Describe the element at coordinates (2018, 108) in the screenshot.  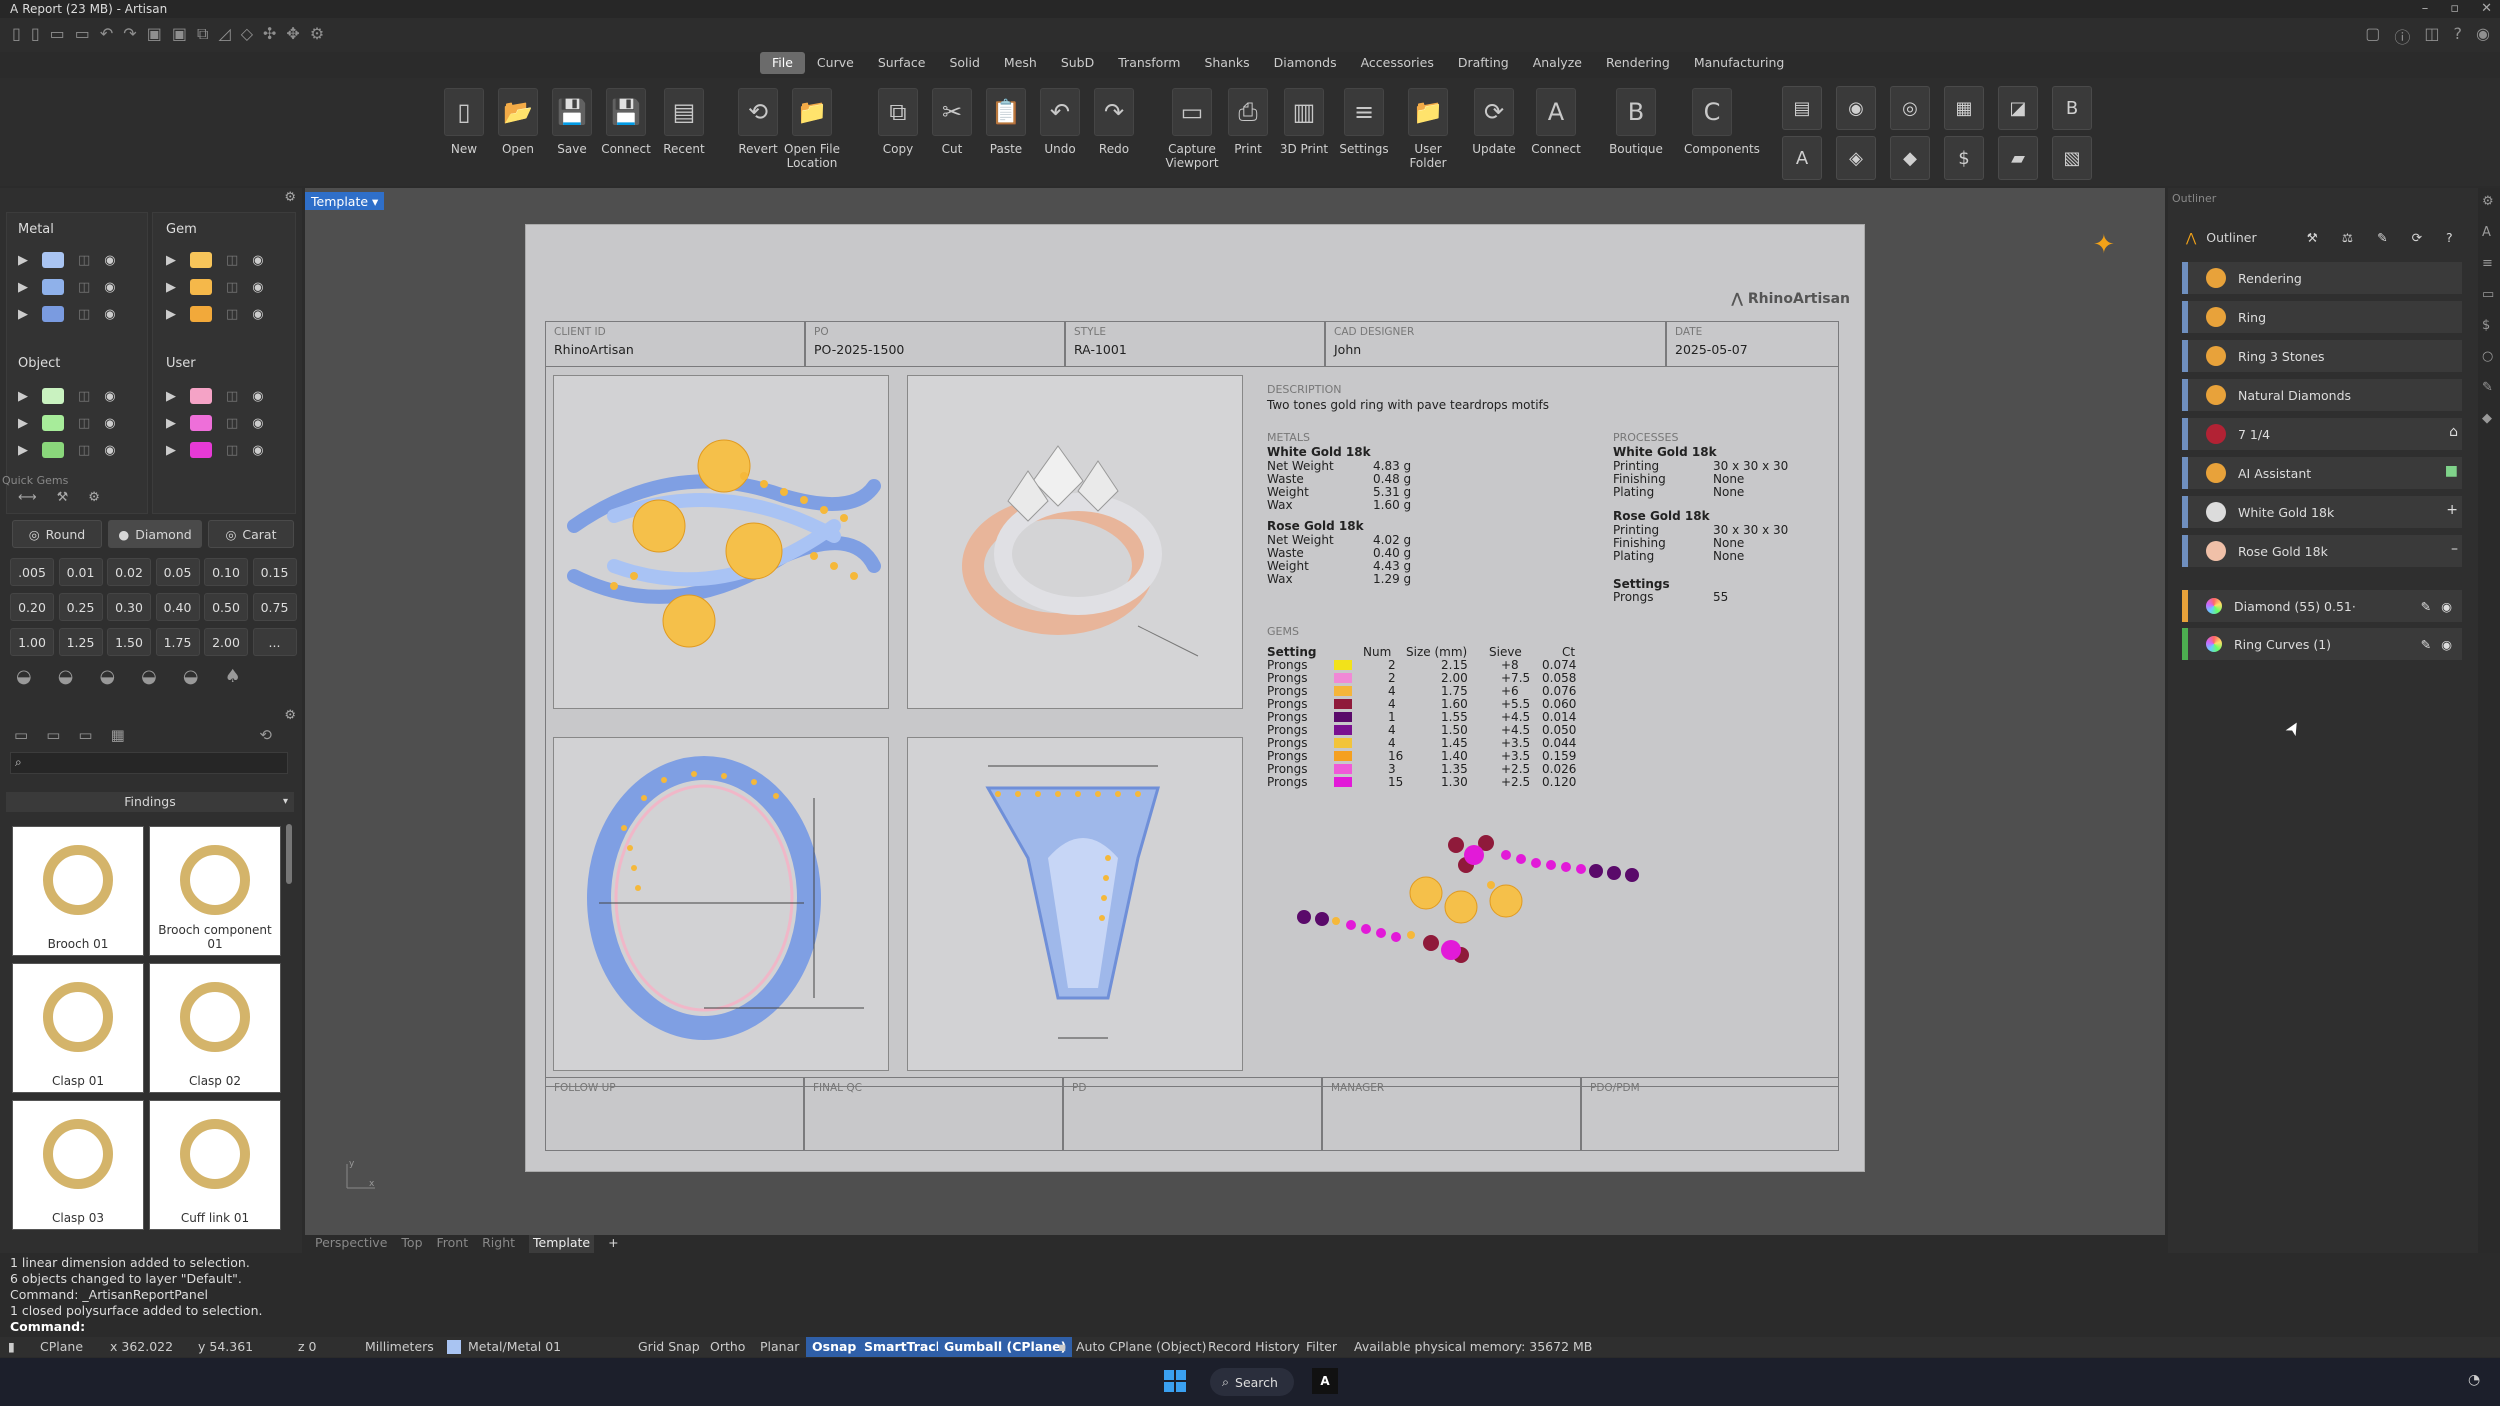
I see `chart-icon: ◪` at that location.